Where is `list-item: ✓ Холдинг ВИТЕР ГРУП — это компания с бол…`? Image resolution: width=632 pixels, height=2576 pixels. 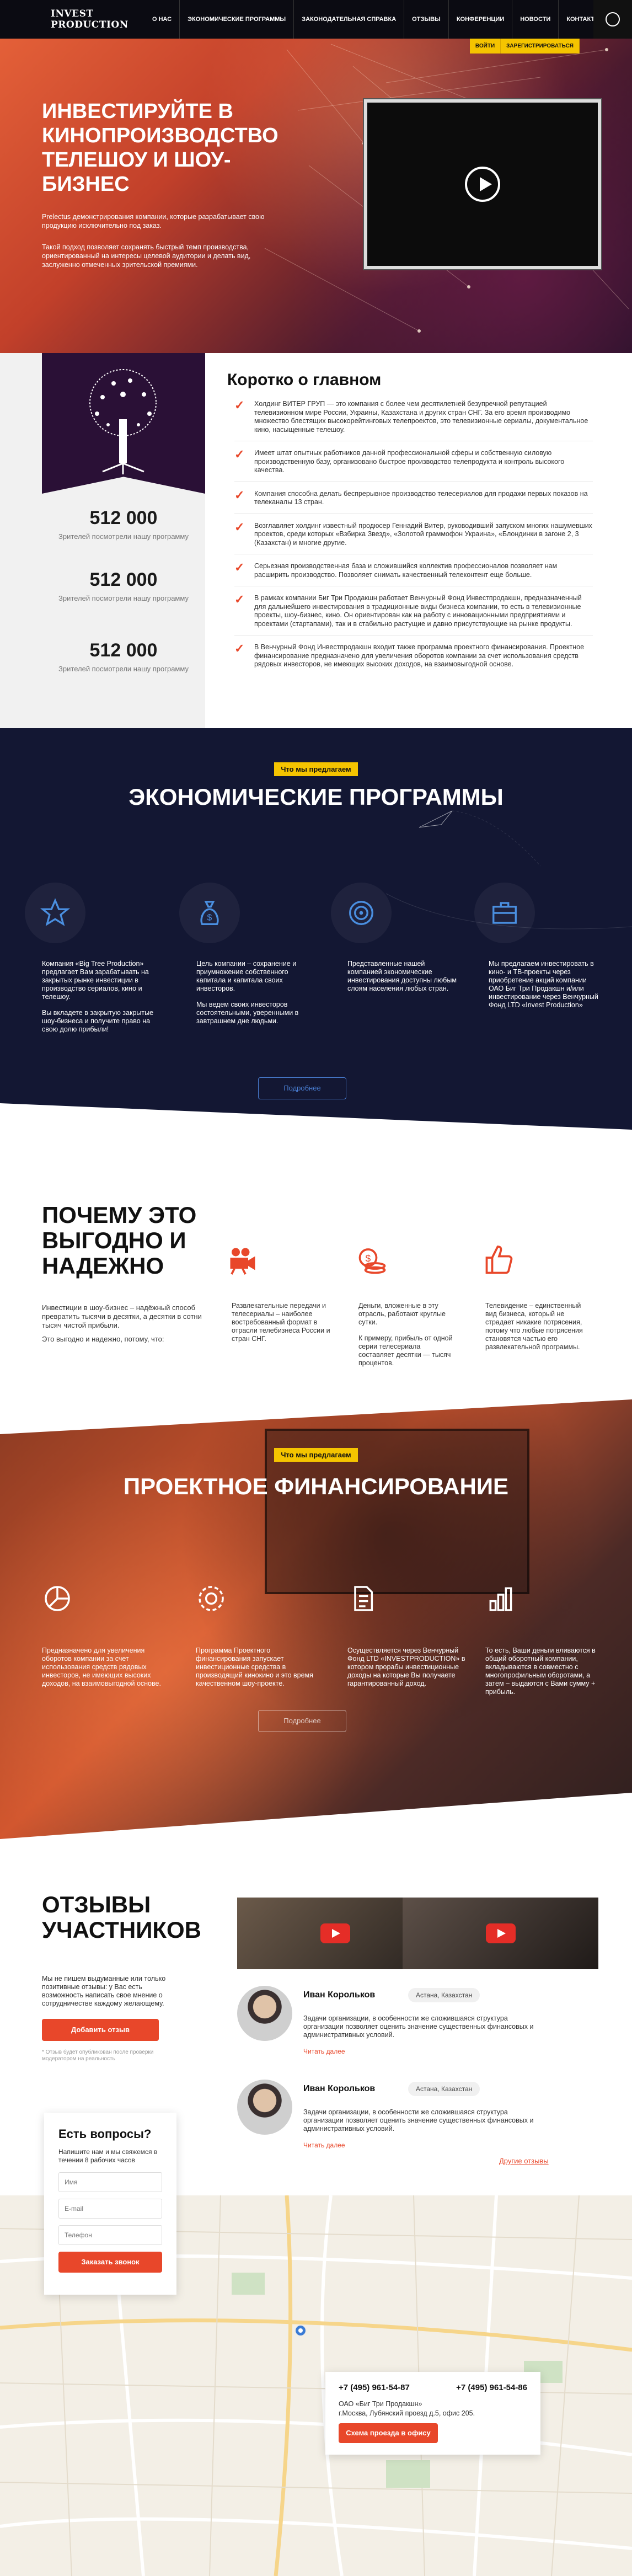
list-item: ✓ Холдинг ВИТЕР ГРУП — это компания с бол… is located at coordinates (413, 419).